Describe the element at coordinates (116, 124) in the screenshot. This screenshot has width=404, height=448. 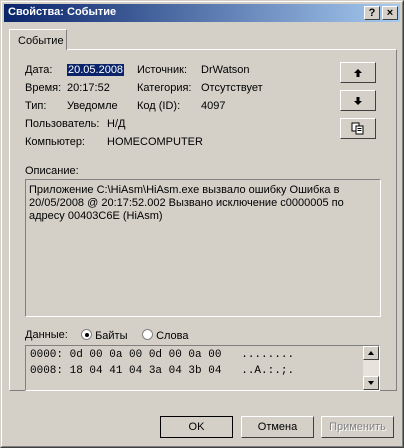
I see `user-value: Н/Д` at that location.